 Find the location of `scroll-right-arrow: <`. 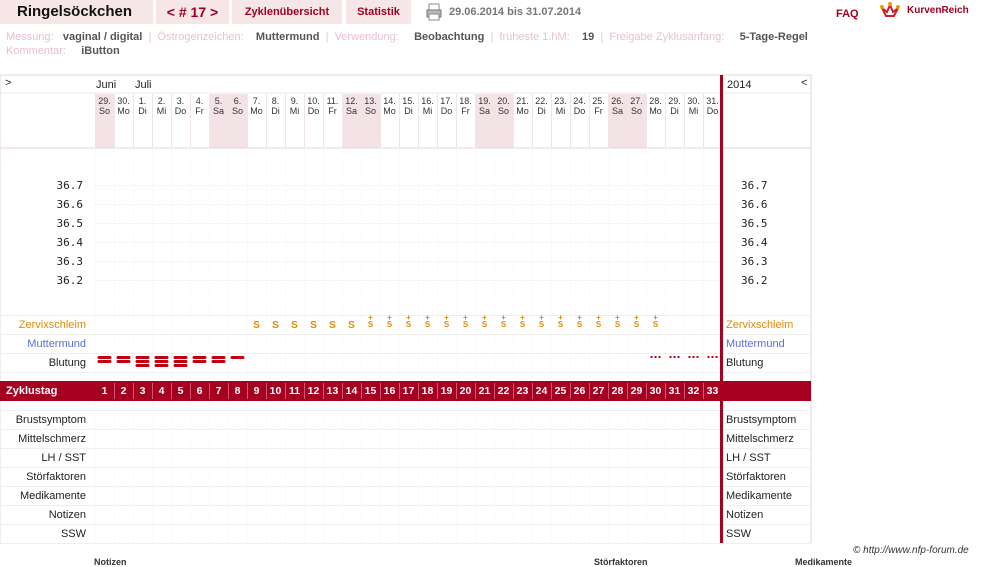

scroll-right-arrow: < is located at coordinates (804, 83).